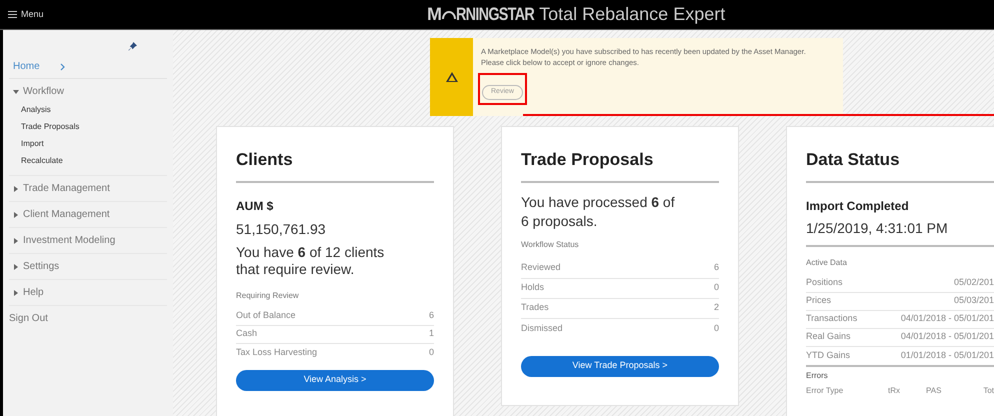  What do you see at coordinates (620, 164) in the screenshot?
I see `card-title: Trade Proposals` at bounding box center [620, 164].